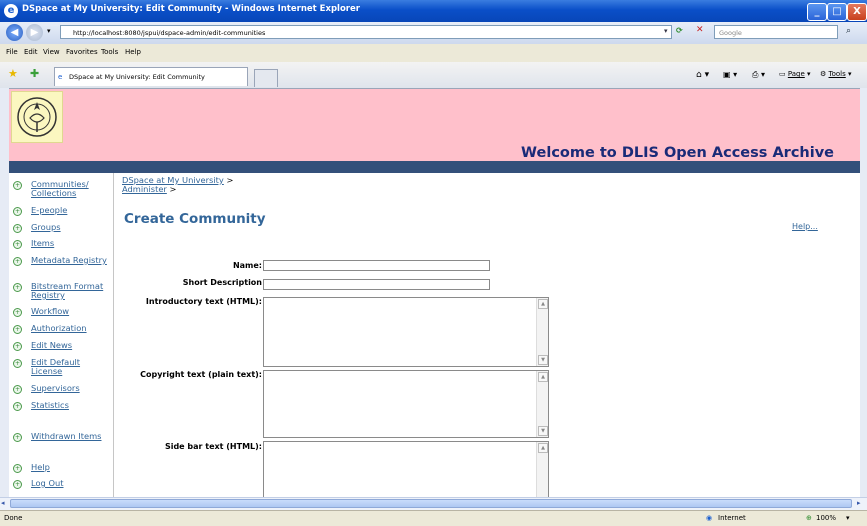 Image resolution: width=867 pixels, height=526 pixels. I want to click on name-input, so click(376, 265).